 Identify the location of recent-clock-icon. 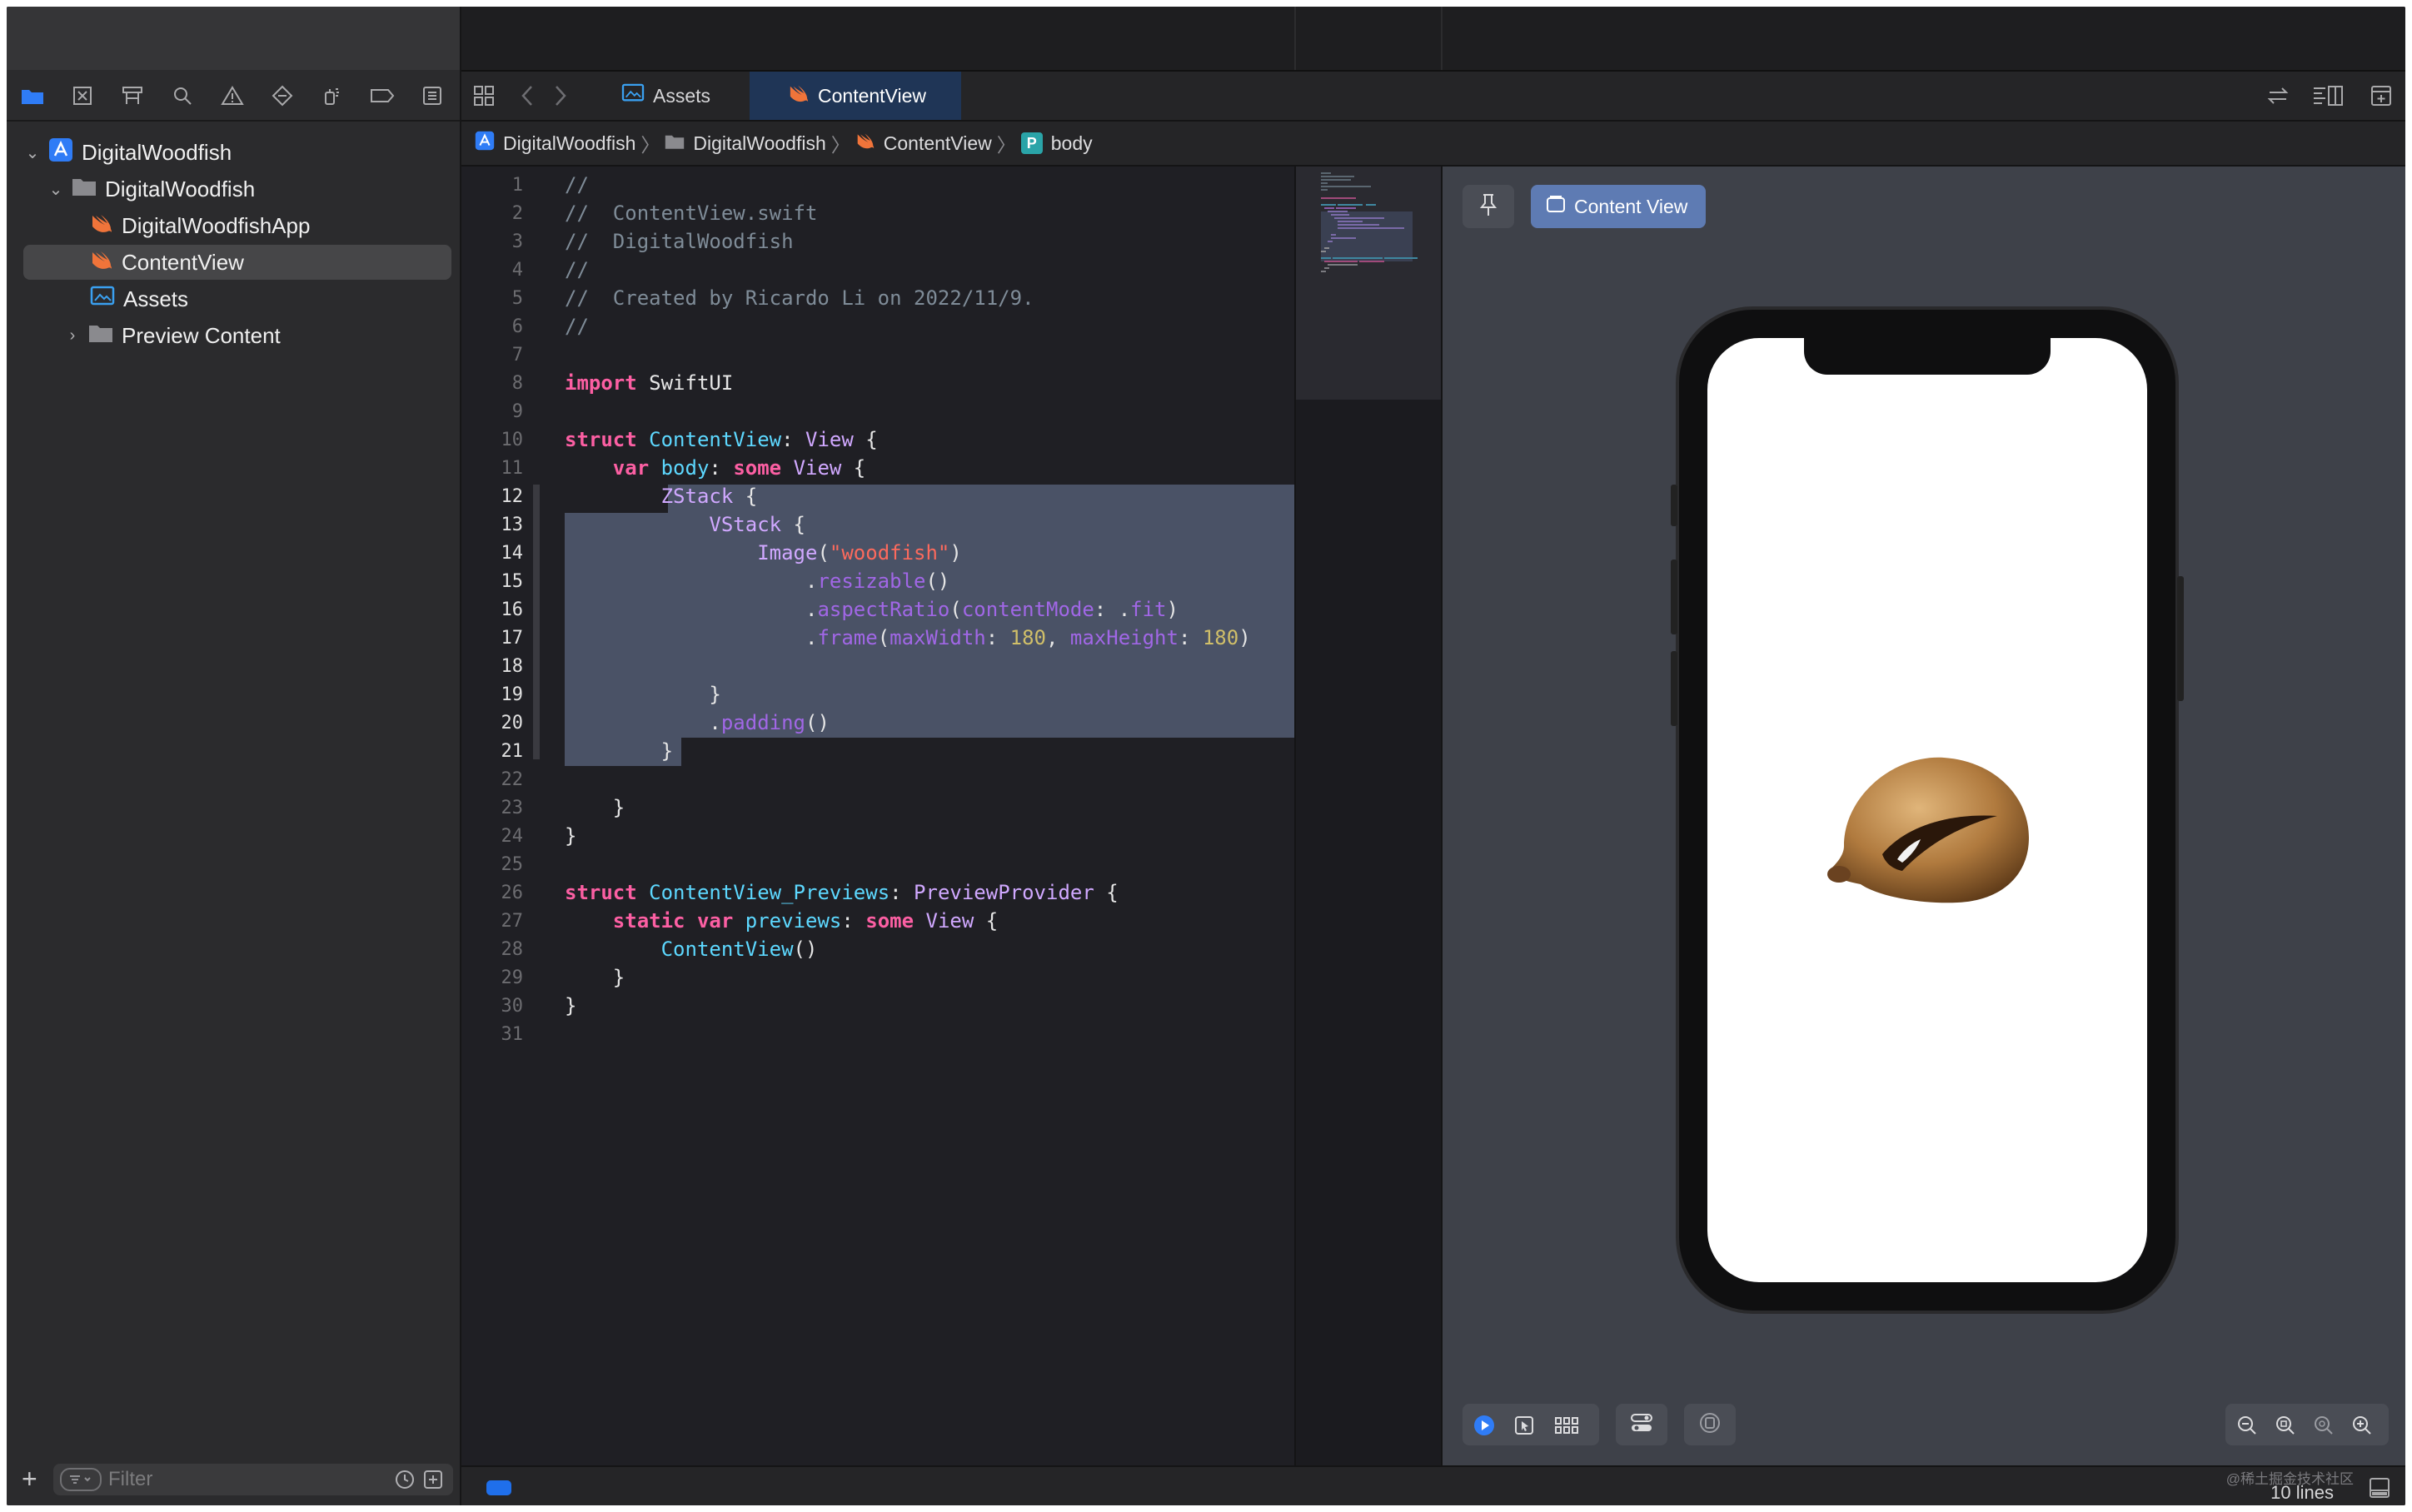
(405, 1483).